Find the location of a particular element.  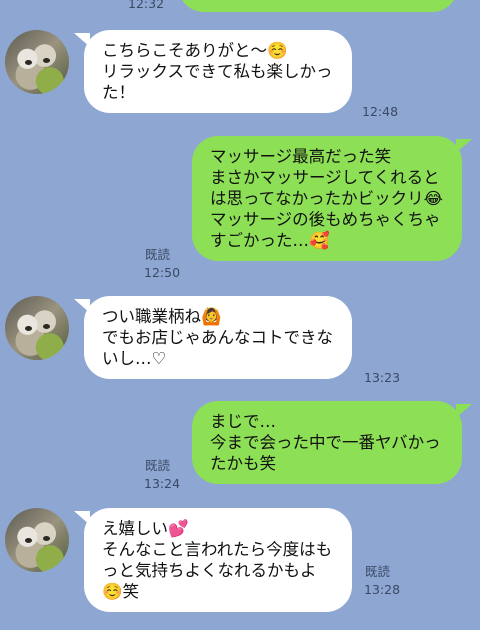

message-time: 13:24 is located at coordinates (162, 483).